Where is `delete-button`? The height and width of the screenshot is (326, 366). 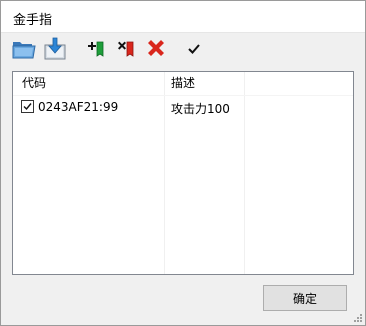
delete-button is located at coordinates (156, 49).